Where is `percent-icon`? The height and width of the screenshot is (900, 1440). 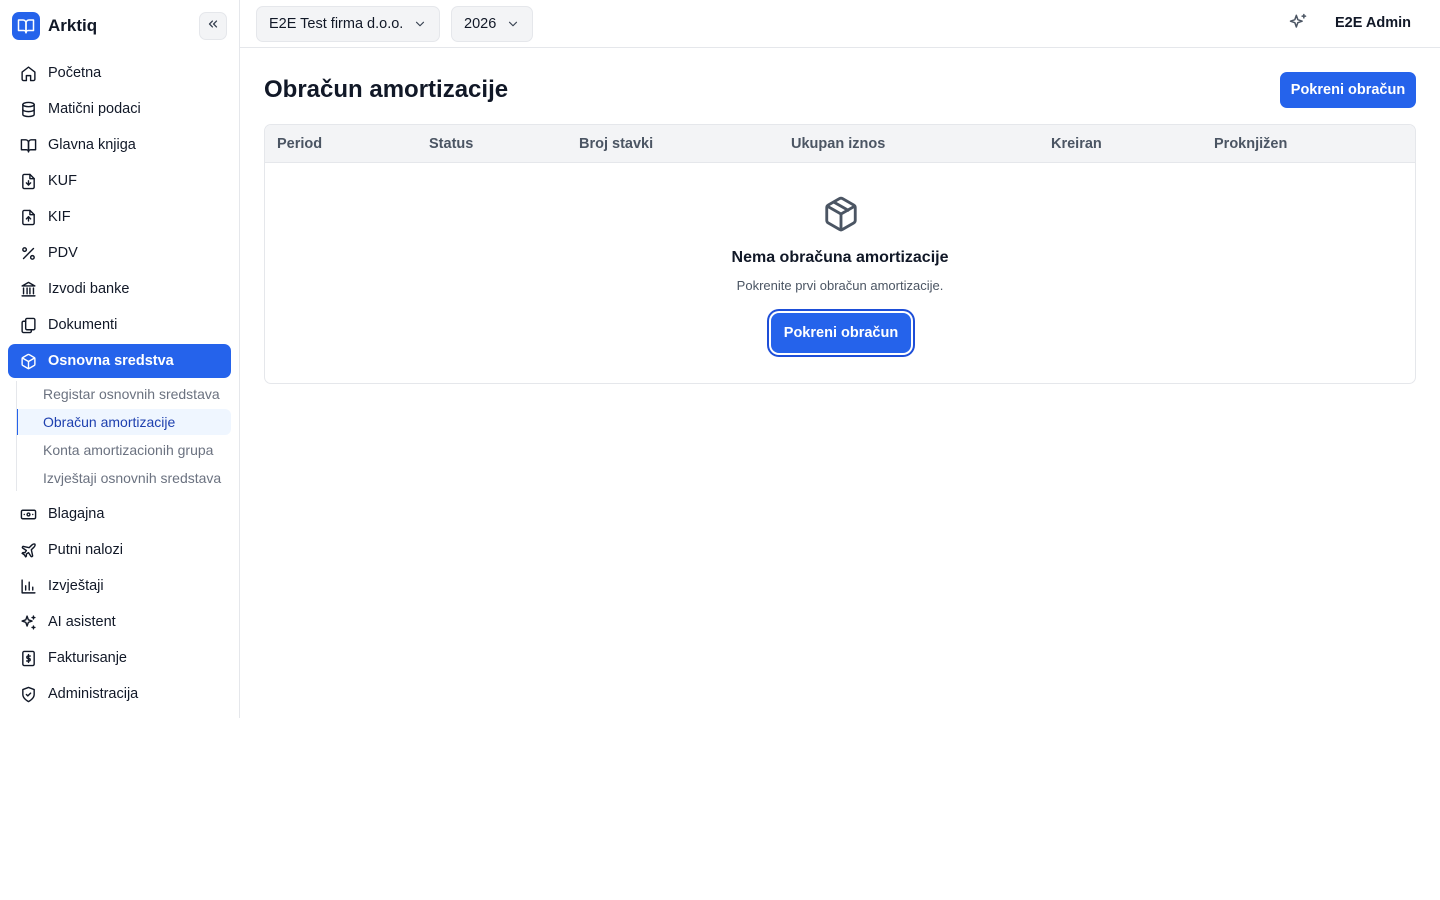 percent-icon is located at coordinates (28, 253).